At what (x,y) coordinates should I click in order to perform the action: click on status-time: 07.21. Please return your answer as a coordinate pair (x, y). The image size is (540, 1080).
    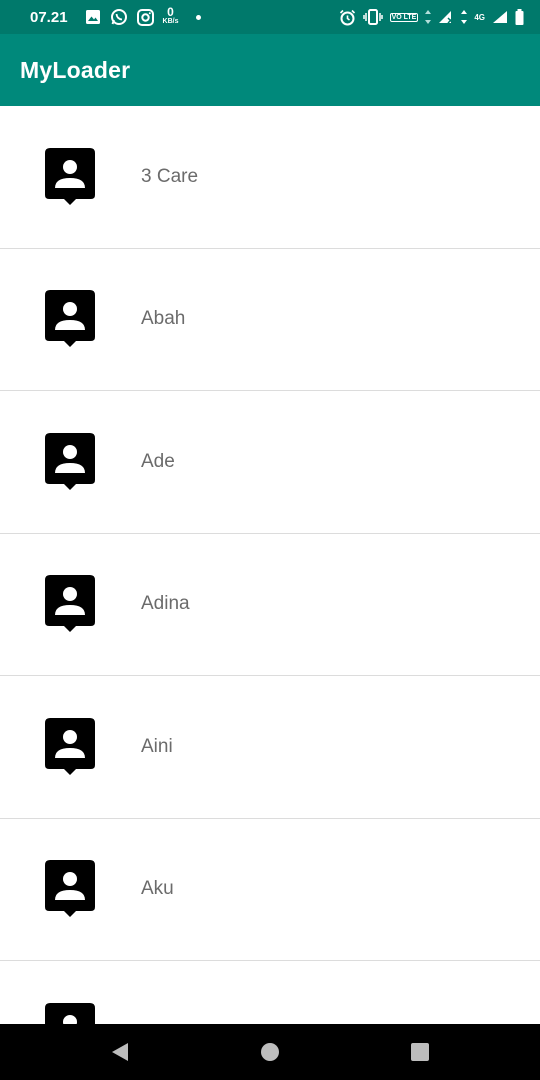
    Looking at the image, I should click on (49, 17).